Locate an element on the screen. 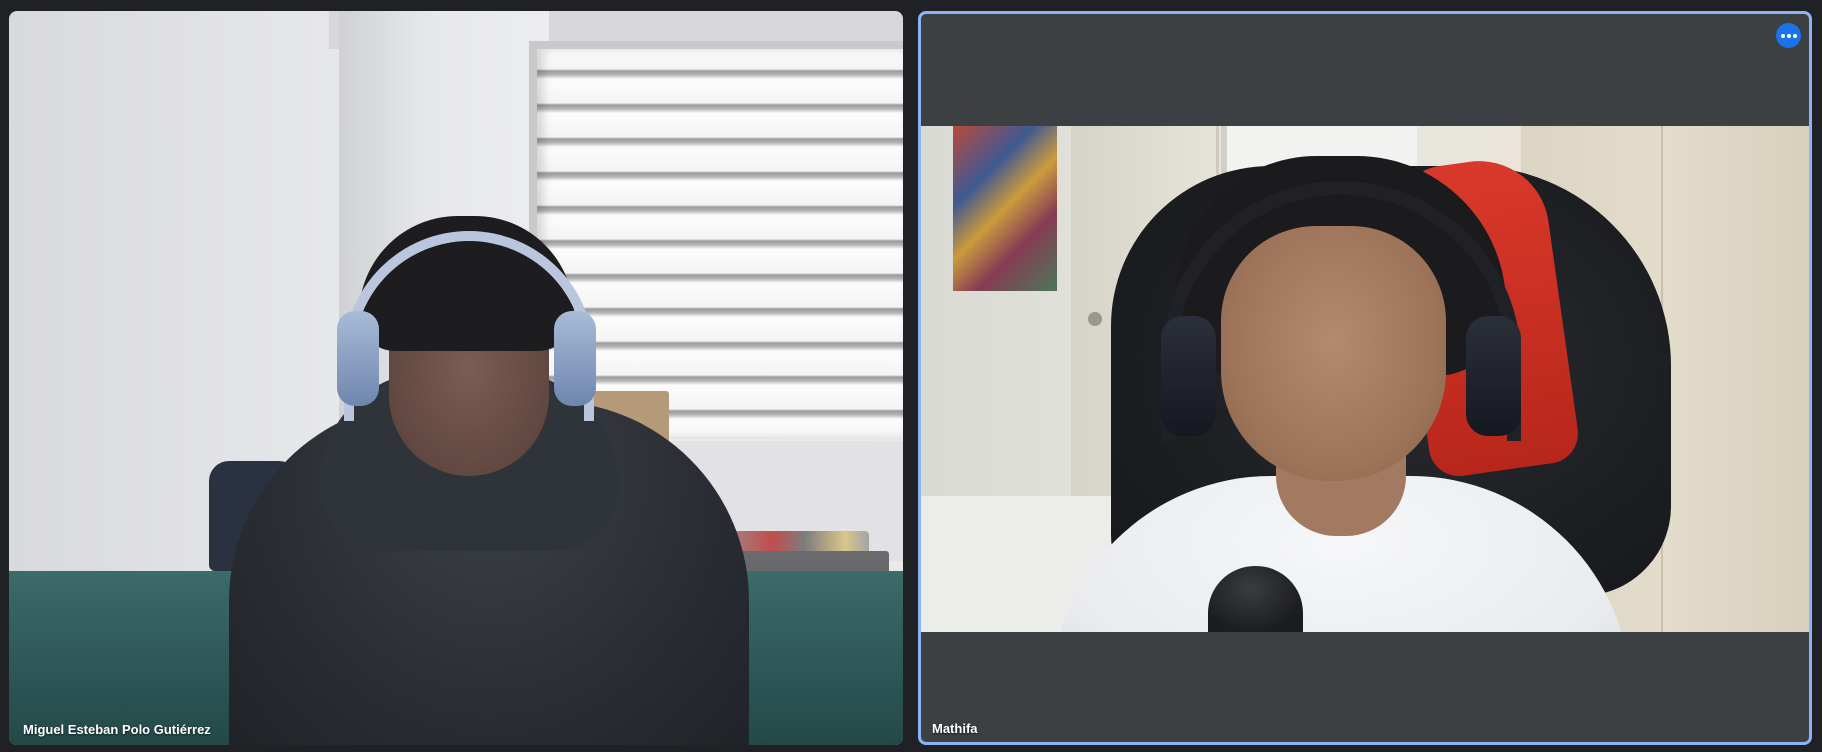  video-scene-door-knob is located at coordinates (1095, 319).